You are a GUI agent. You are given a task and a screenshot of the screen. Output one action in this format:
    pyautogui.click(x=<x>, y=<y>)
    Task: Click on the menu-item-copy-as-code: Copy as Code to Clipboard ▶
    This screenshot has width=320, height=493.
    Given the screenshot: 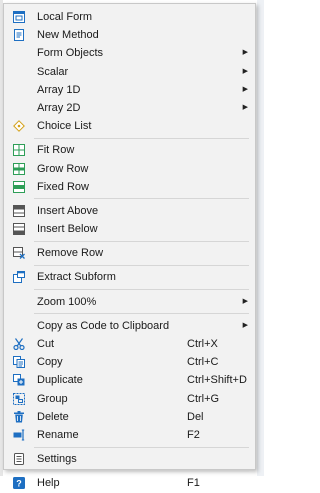 What is the action you would take?
    pyautogui.click(x=129, y=326)
    